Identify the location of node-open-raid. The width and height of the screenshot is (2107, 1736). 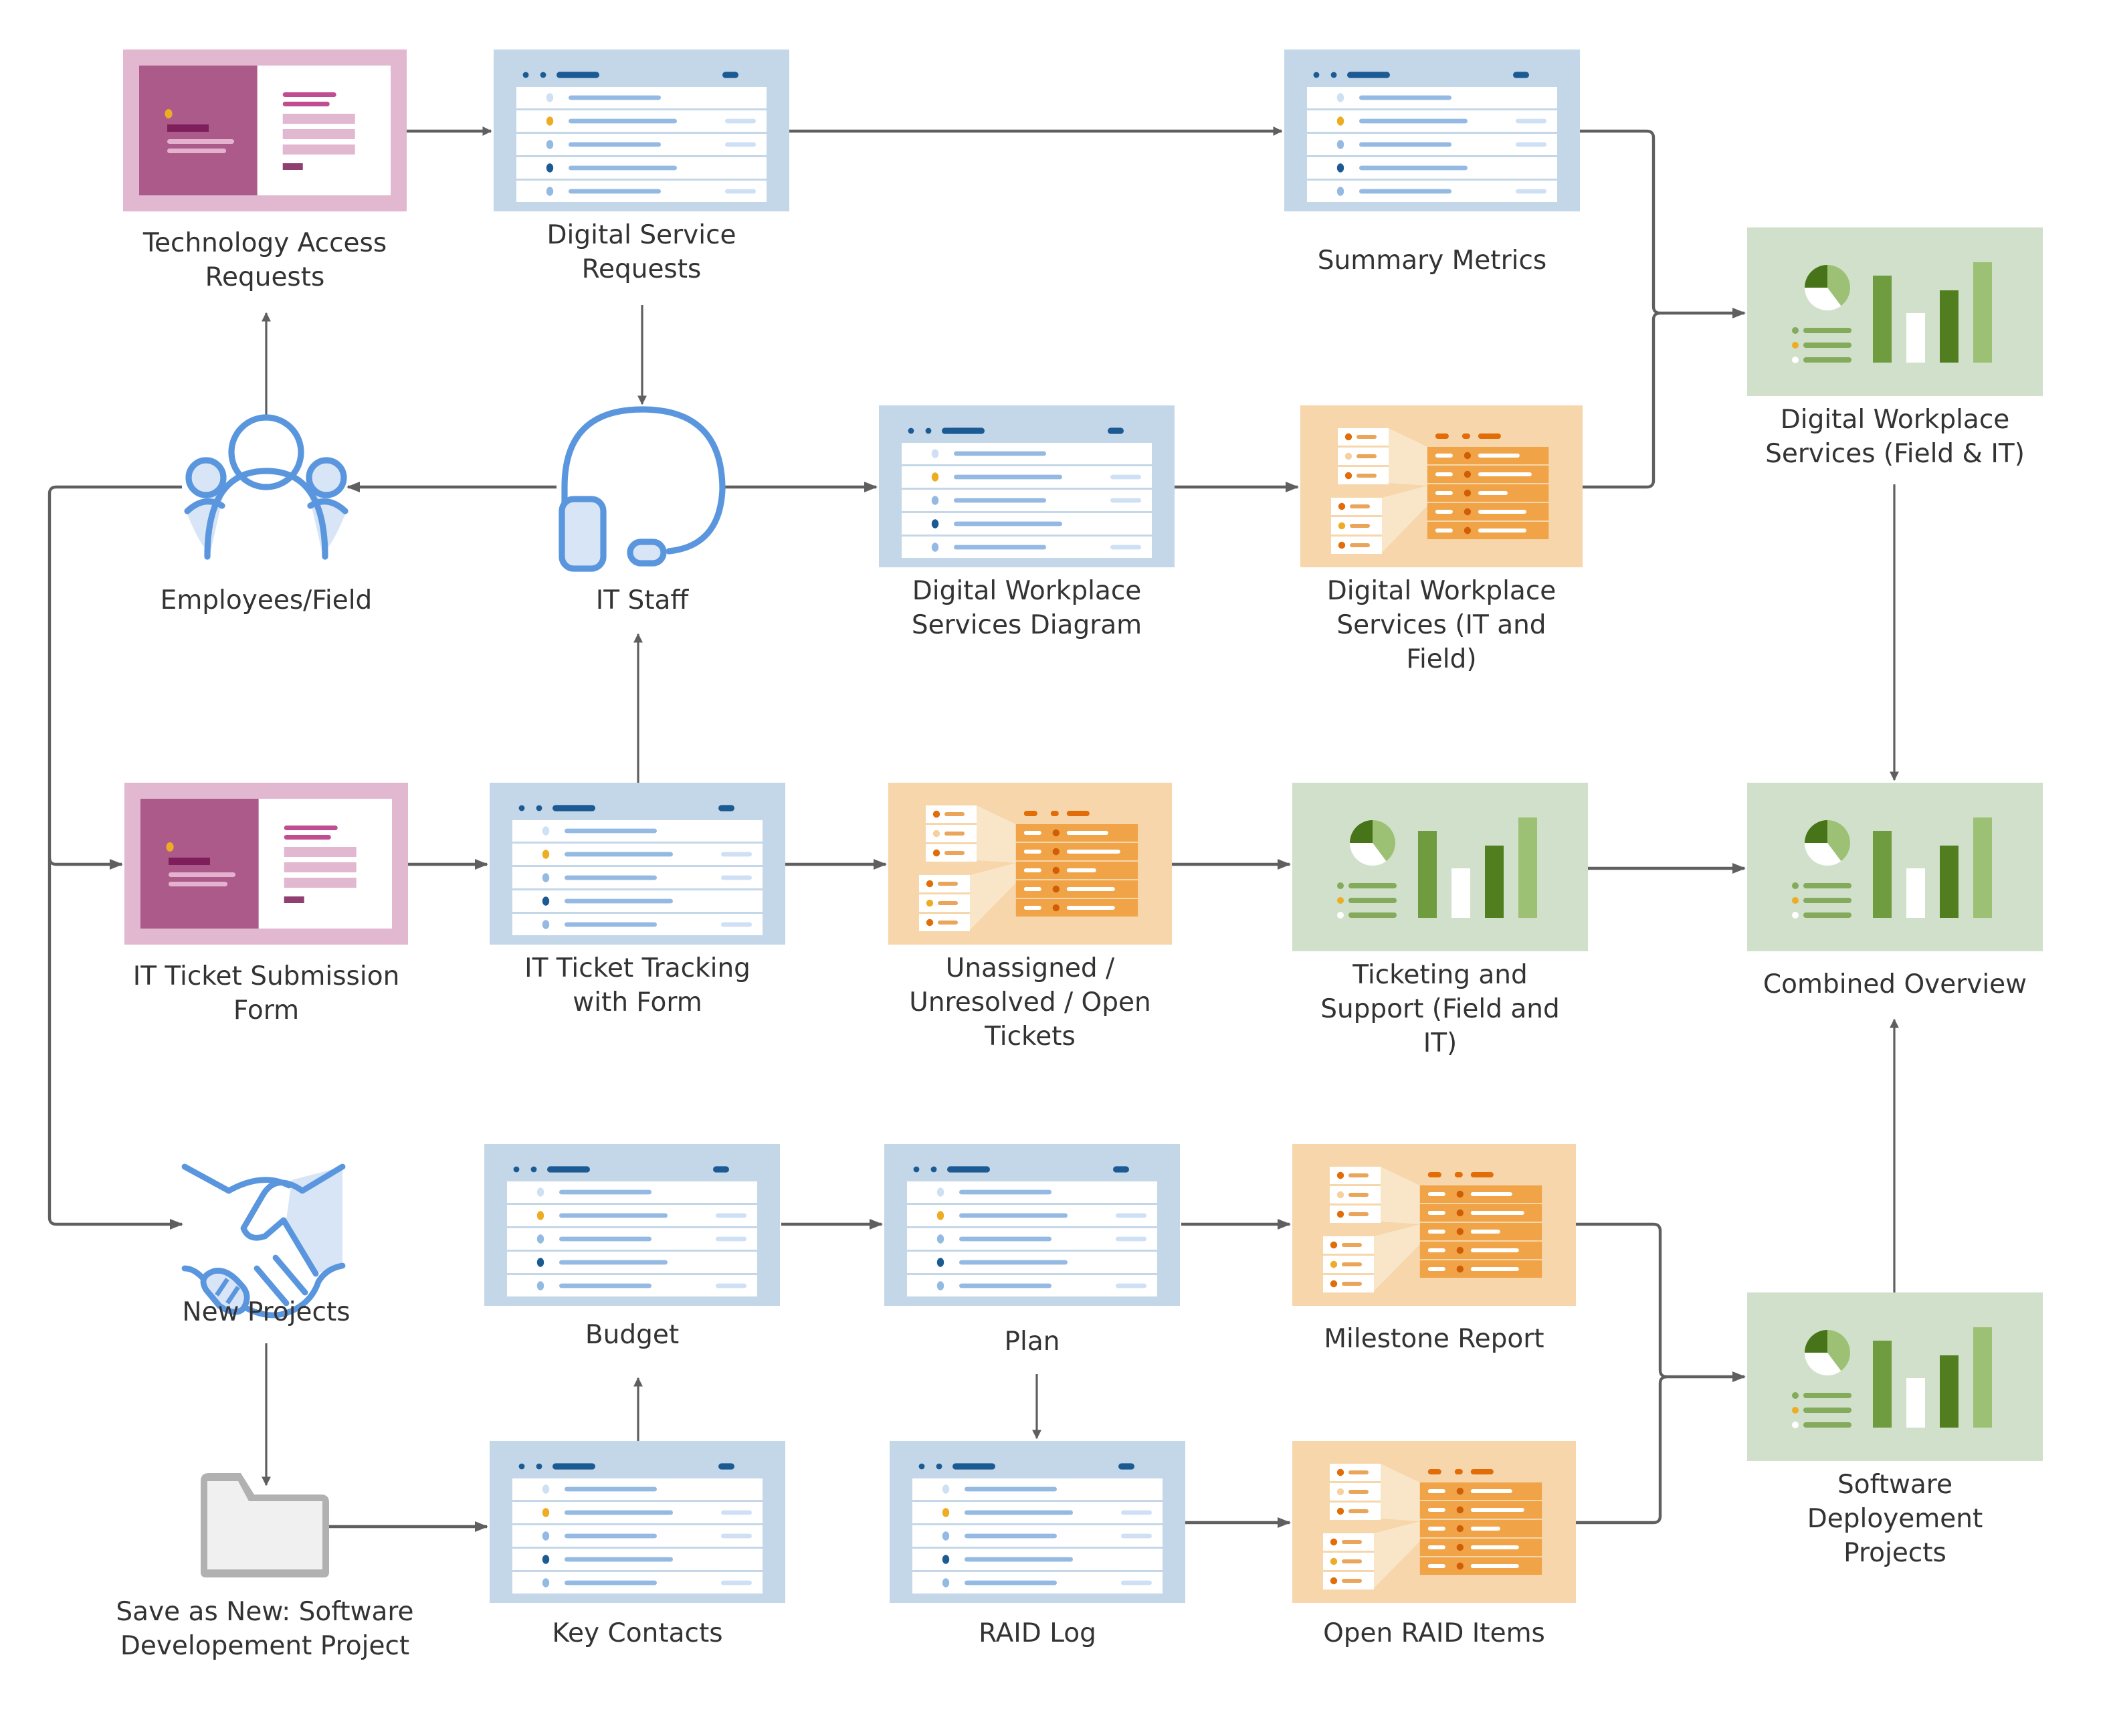
(1434, 1522).